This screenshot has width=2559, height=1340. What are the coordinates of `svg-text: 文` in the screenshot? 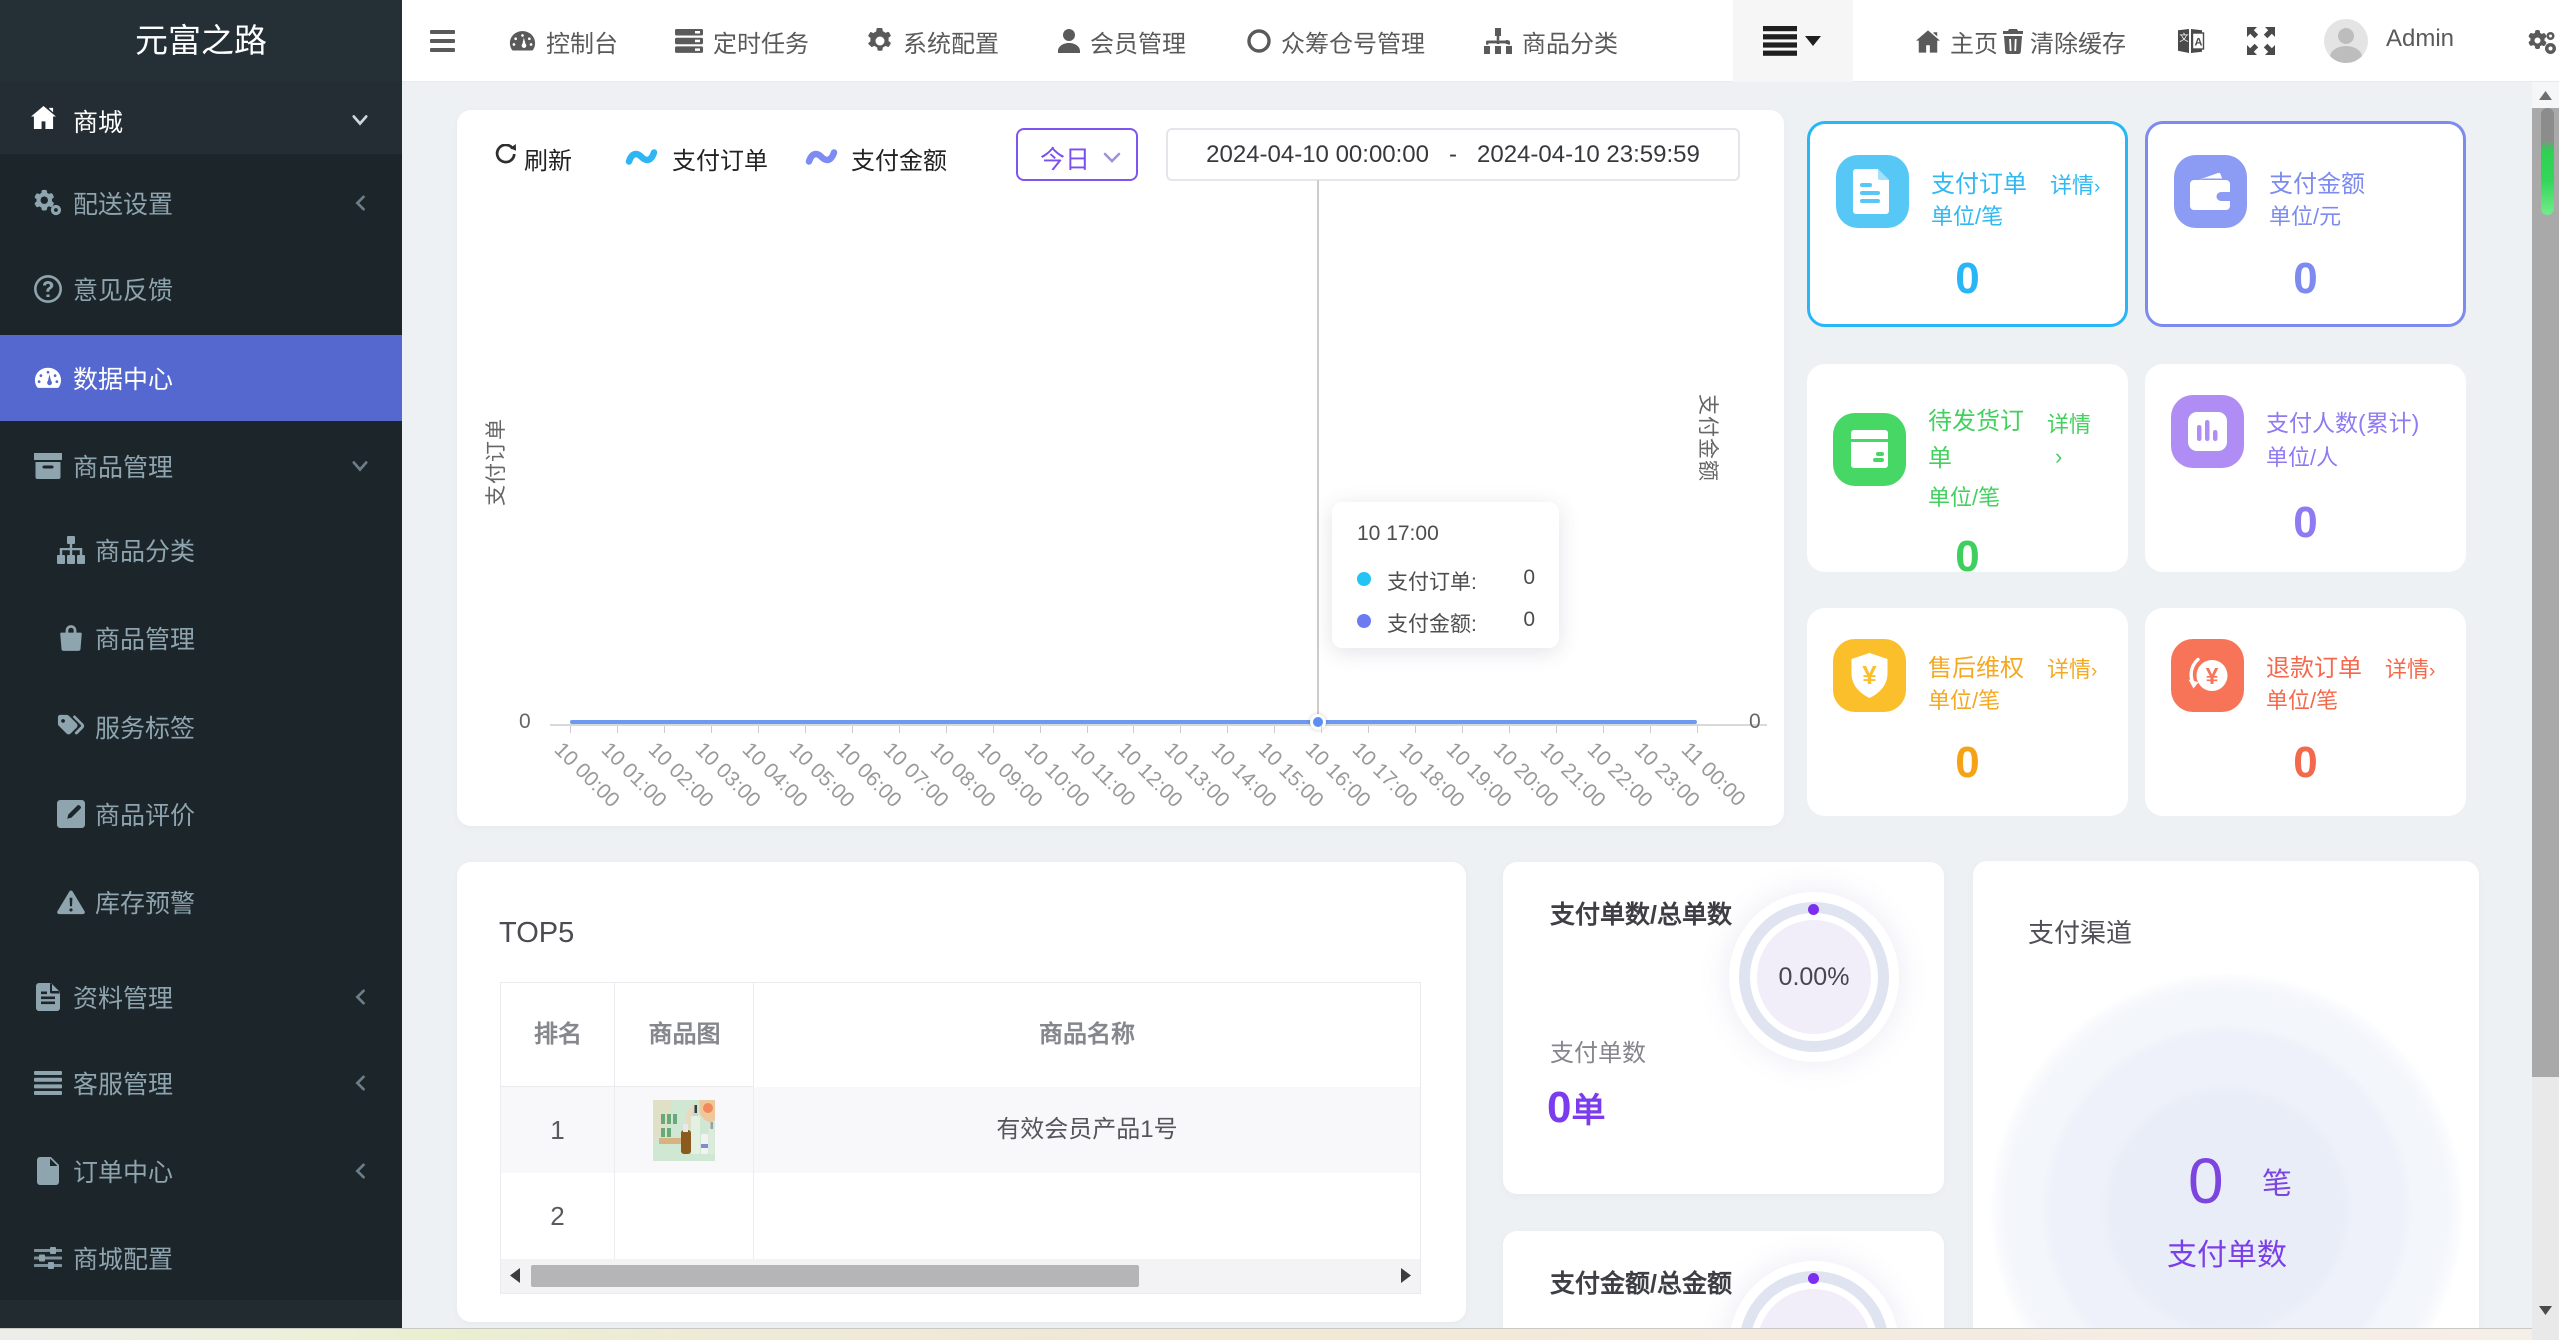 It's located at (2184, 38).